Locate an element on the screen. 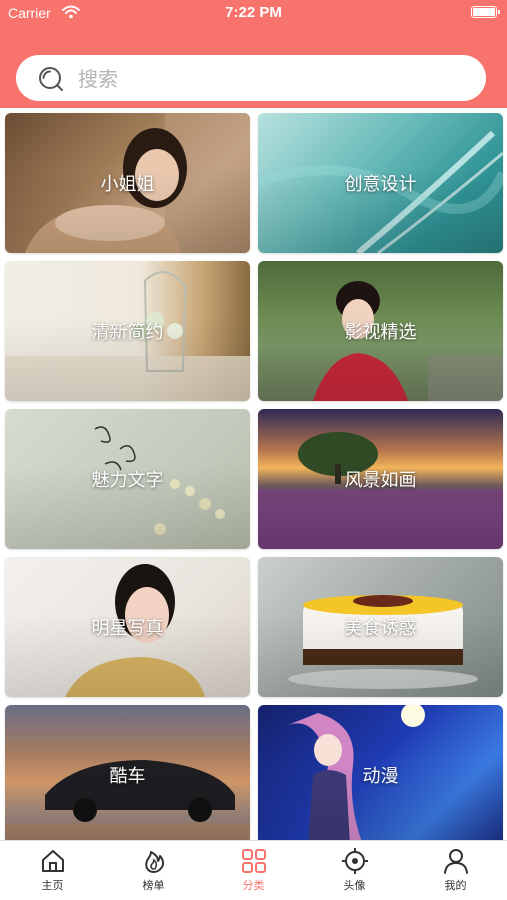  tab-profile: 我的 is located at coordinates (455, 873).